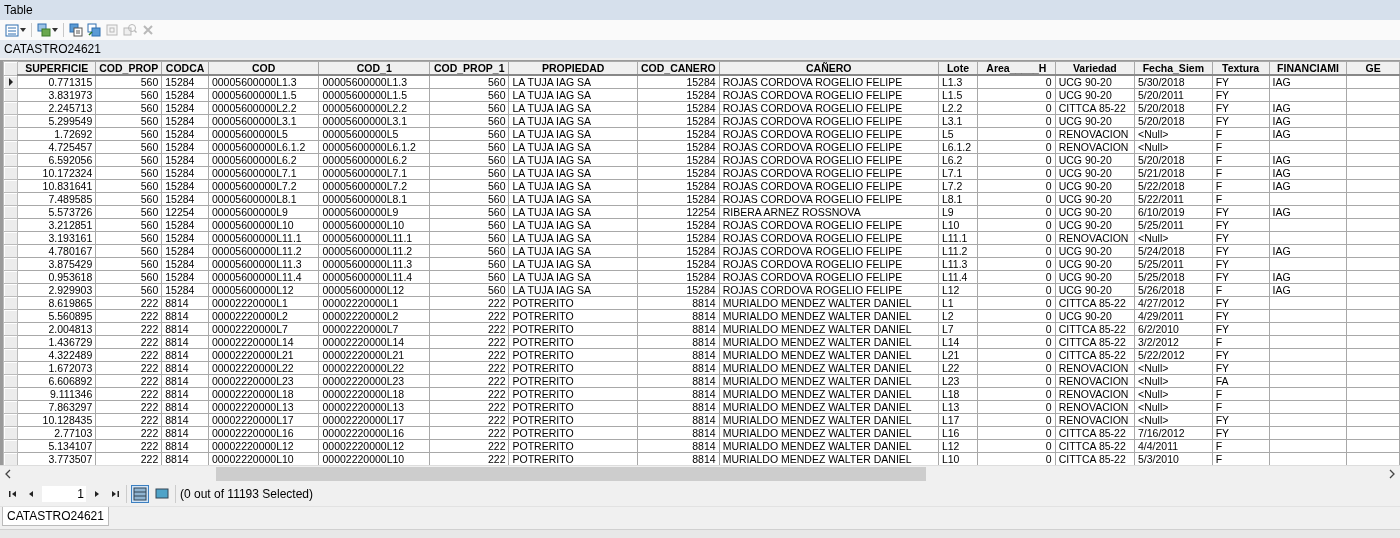 The width and height of the screenshot is (1400, 538). Describe the element at coordinates (1173, 108) in the screenshot. I see `table-cell: 5/20/2018` at that location.